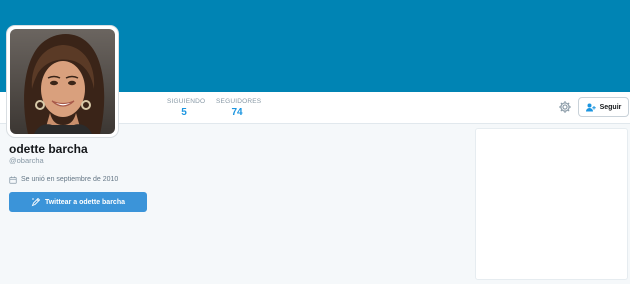 This screenshot has width=630, height=284. What do you see at coordinates (565, 107) in the screenshot?
I see `gear-icon` at bounding box center [565, 107].